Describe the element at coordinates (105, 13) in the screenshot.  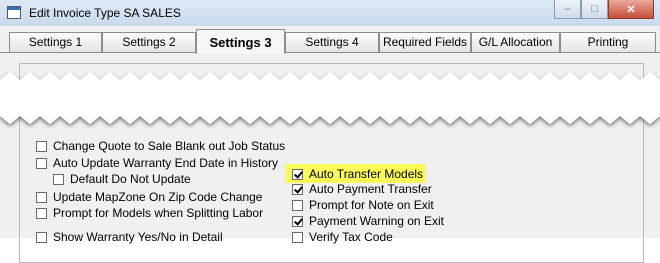
I see `window-title: Edit Invoice Type SA SALES` at that location.